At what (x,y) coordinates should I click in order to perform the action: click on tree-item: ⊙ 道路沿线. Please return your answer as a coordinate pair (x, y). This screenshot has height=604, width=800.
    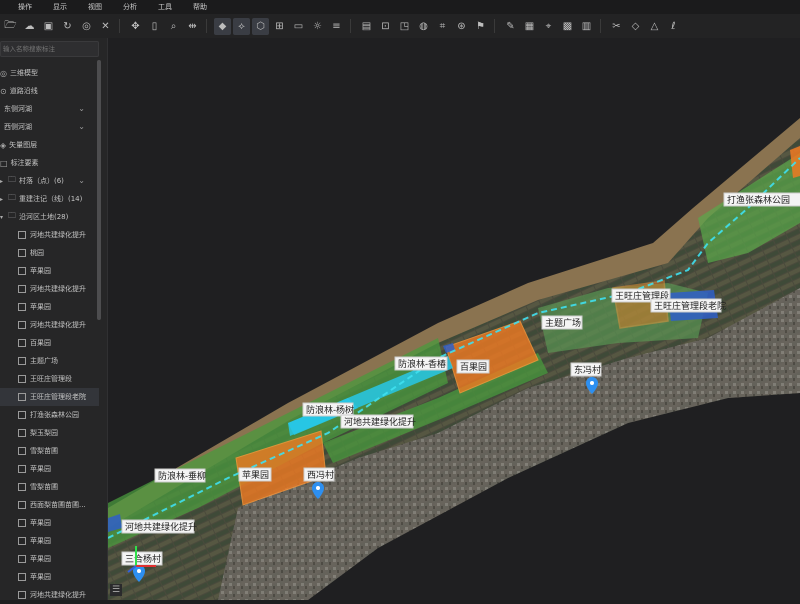
    Looking at the image, I should click on (49, 91).